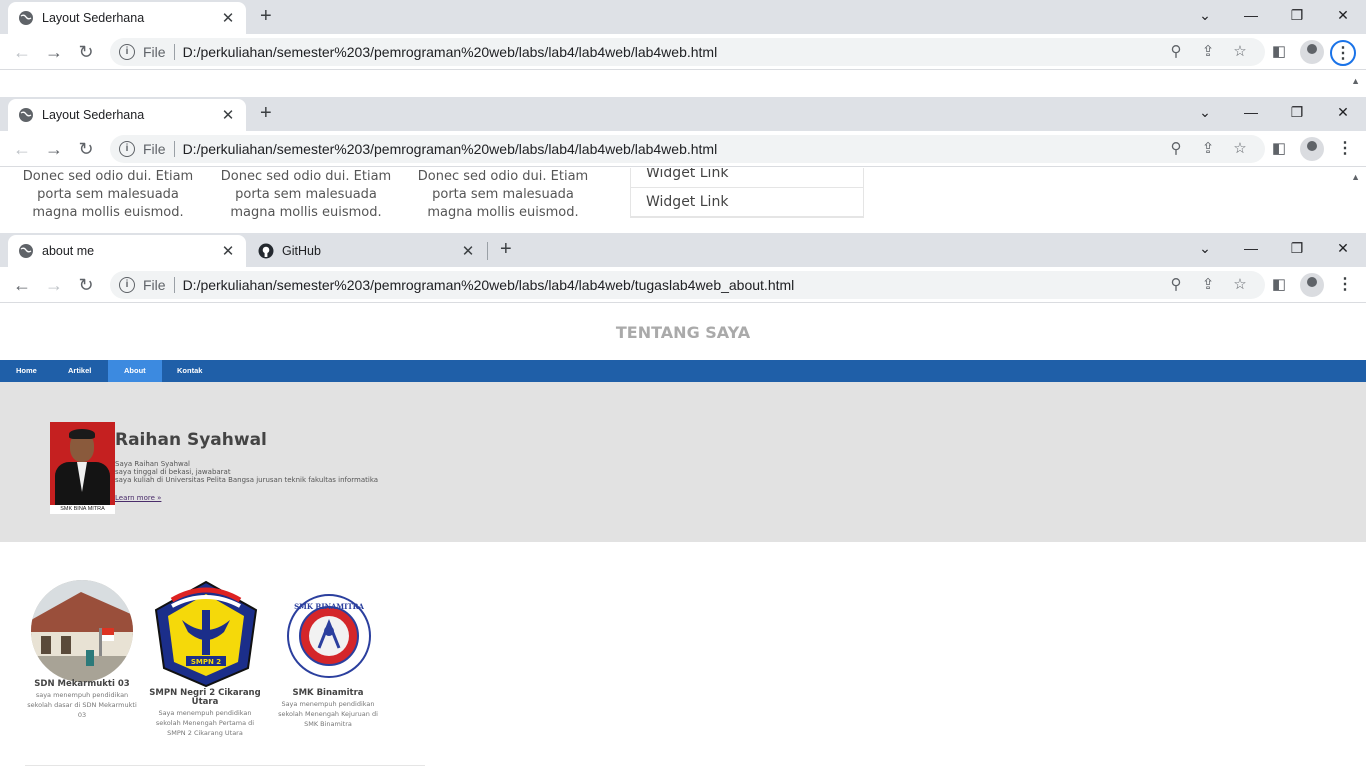 The image size is (1366, 768). I want to click on smpn-logo-text: SMPN 2, so click(206, 662).